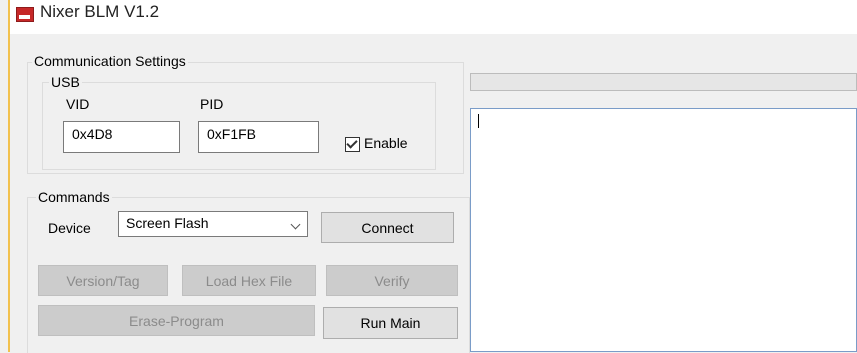 This screenshot has height=353, width=857. Describe the element at coordinates (478, 121) in the screenshot. I see `text-caret` at that location.